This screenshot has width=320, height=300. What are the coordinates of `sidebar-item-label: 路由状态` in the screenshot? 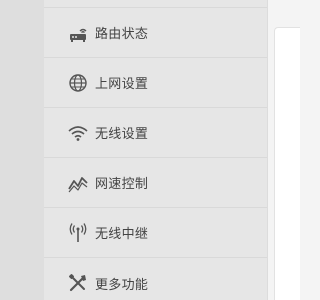 It's located at (122, 34).